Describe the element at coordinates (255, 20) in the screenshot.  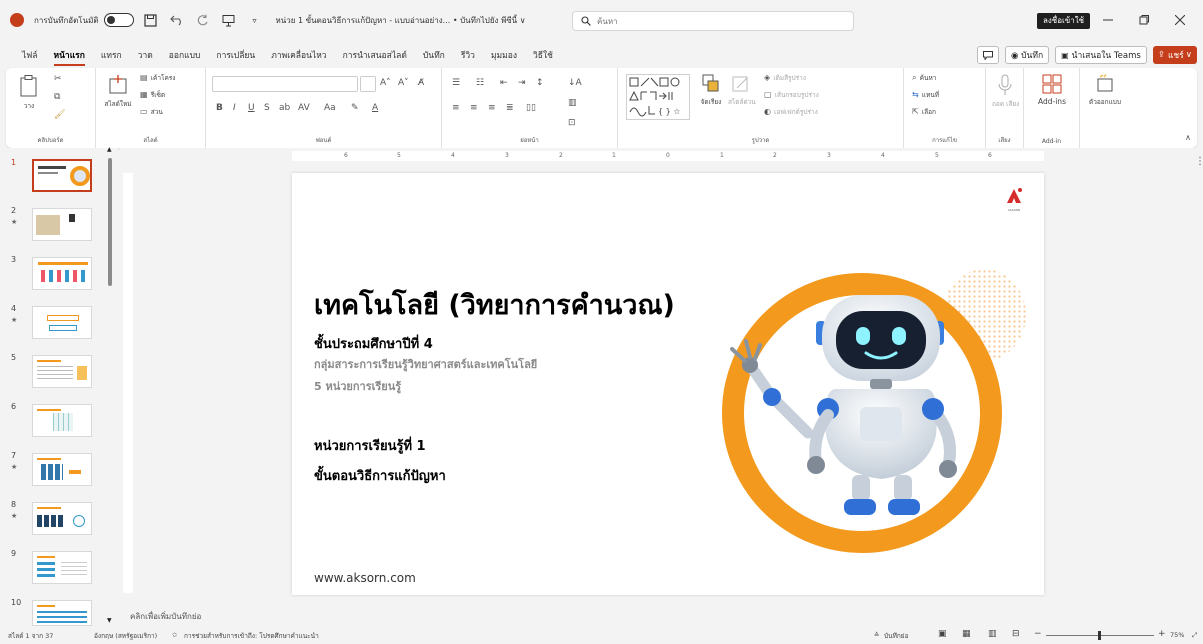
I see `customize-qat-icon: ▿` at that location.